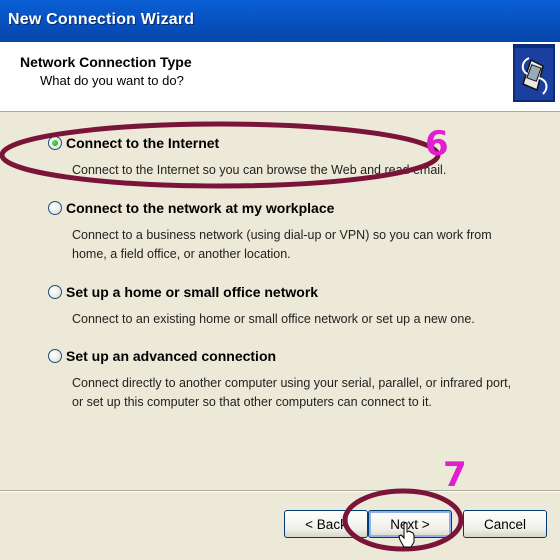  Describe the element at coordinates (455, 475) in the screenshot. I see `step-7-label: 7` at that location.